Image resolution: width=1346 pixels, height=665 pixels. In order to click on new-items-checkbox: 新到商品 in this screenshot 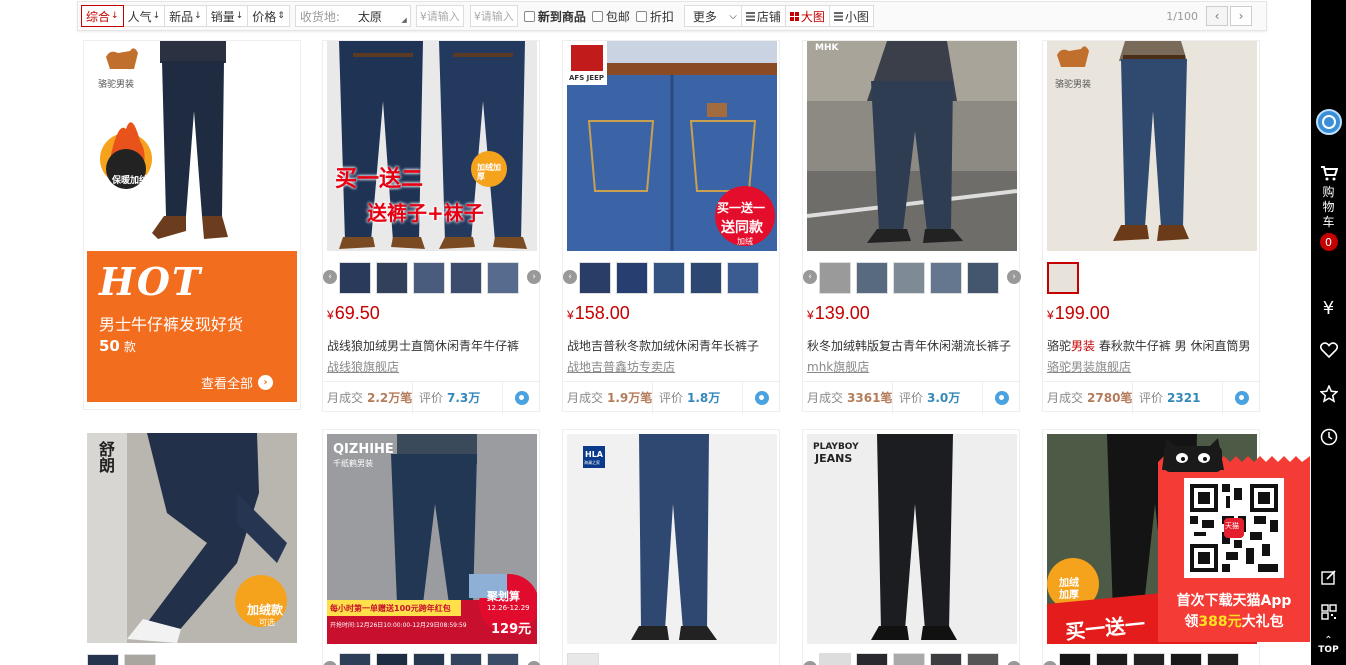, I will do `click(554, 16)`.